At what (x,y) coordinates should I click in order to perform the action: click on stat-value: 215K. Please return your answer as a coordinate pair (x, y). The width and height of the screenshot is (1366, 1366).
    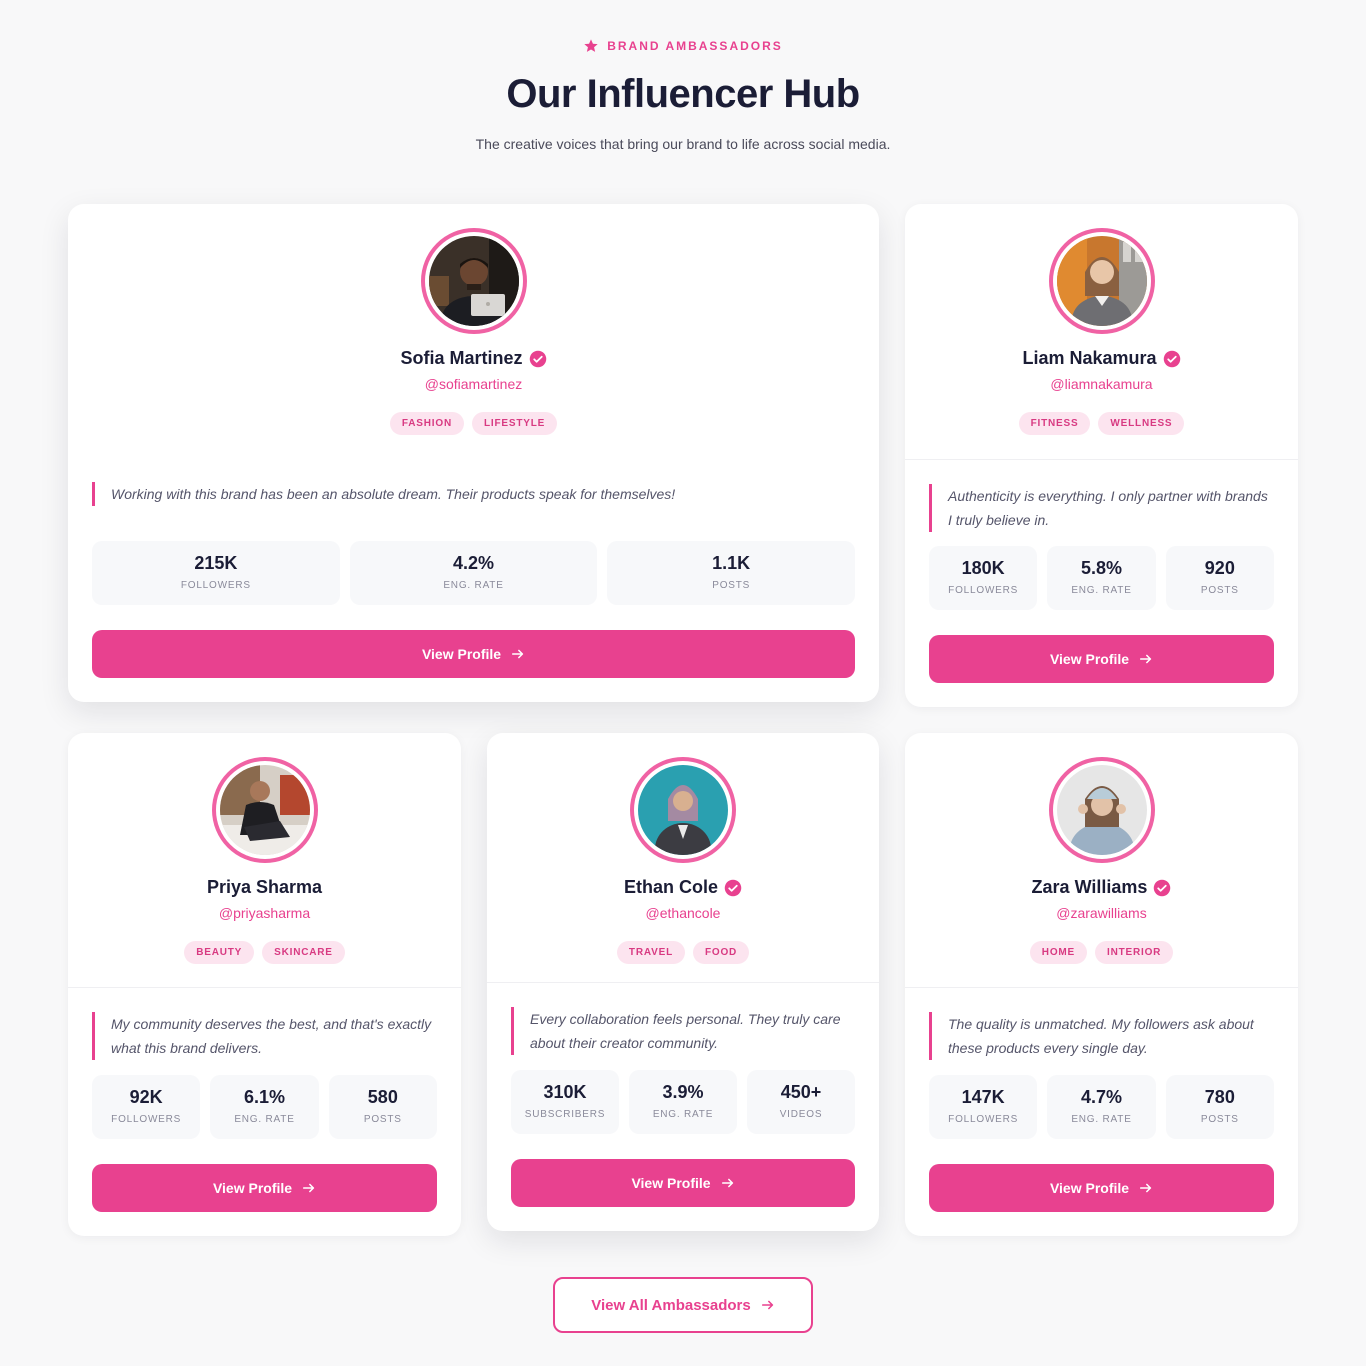
    Looking at the image, I should click on (216, 563).